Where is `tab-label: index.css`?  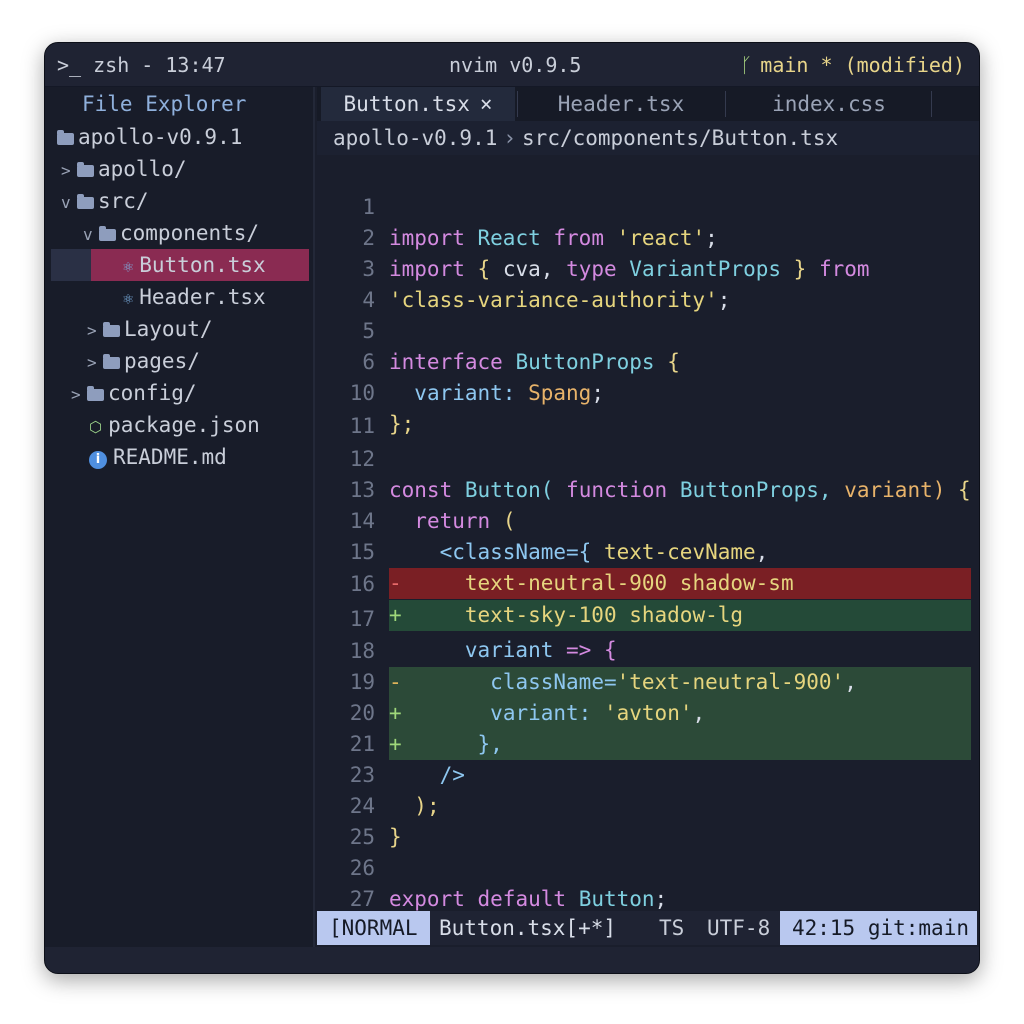
tab-label: index.css is located at coordinates (829, 104).